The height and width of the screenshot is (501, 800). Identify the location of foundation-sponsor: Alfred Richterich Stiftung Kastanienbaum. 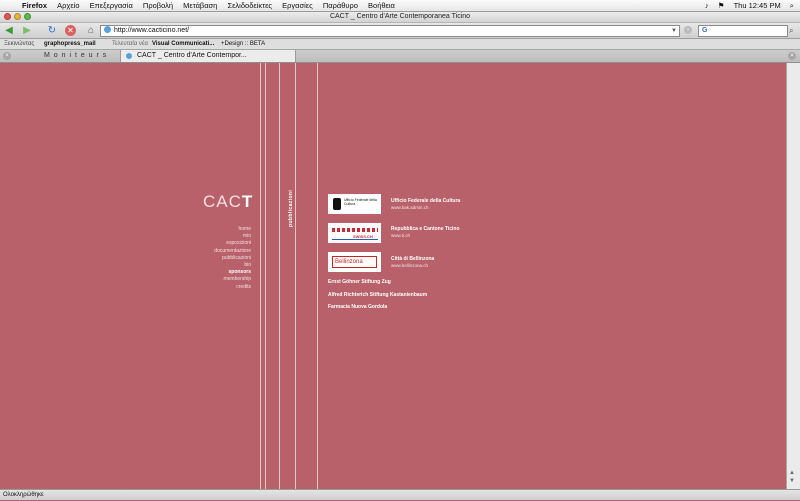
(378, 295).